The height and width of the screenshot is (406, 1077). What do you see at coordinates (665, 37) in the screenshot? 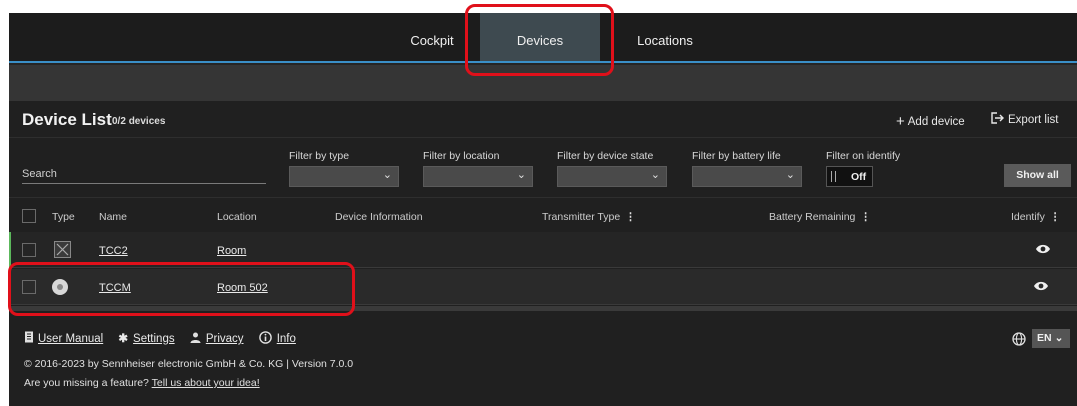
I see `tab-locations: Locations` at bounding box center [665, 37].